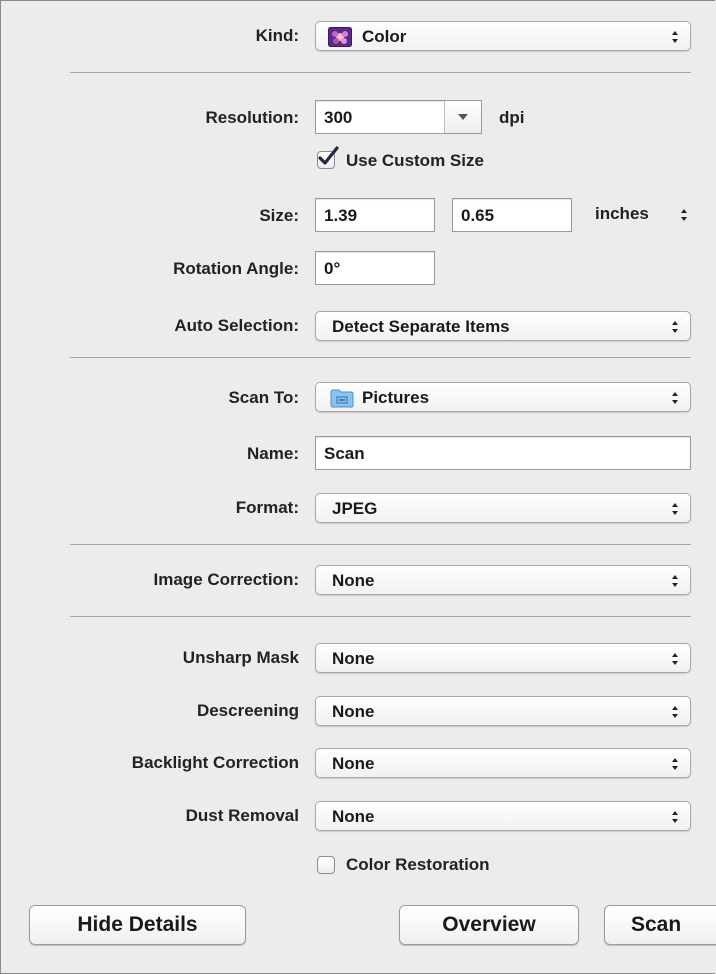 The height and width of the screenshot is (974, 716). Describe the element at coordinates (355, 508) in the screenshot. I see `format-value: JPEG` at that location.